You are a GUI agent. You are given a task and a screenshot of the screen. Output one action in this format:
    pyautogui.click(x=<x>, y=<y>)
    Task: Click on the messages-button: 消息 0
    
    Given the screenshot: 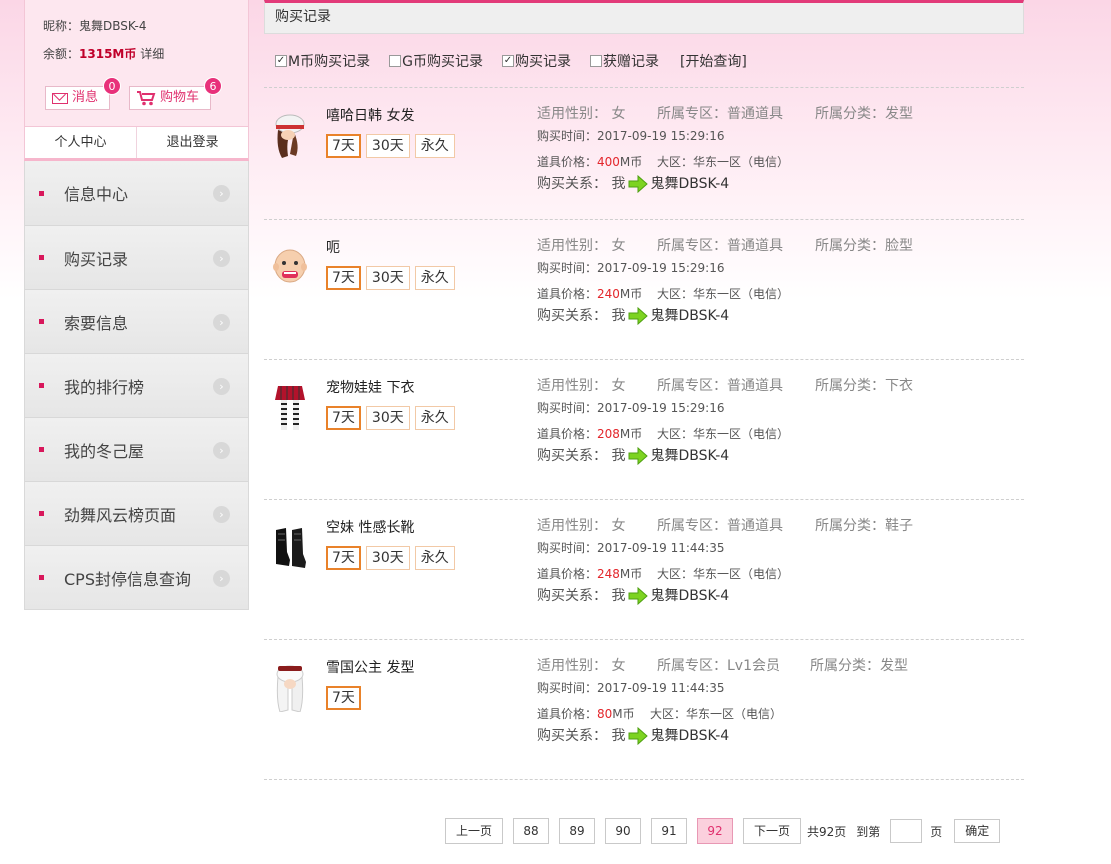 What is the action you would take?
    pyautogui.click(x=83, y=93)
    